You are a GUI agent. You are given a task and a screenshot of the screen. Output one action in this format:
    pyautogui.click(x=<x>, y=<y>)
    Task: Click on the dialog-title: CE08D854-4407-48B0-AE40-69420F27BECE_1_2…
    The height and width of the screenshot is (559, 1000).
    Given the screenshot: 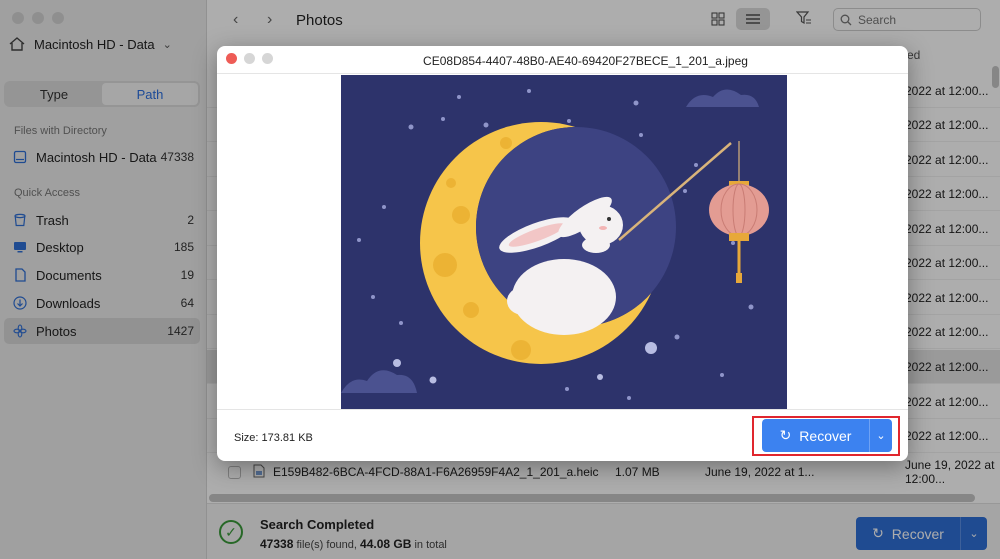 What is the action you would take?
    pyautogui.click(x=585, y=61)
    